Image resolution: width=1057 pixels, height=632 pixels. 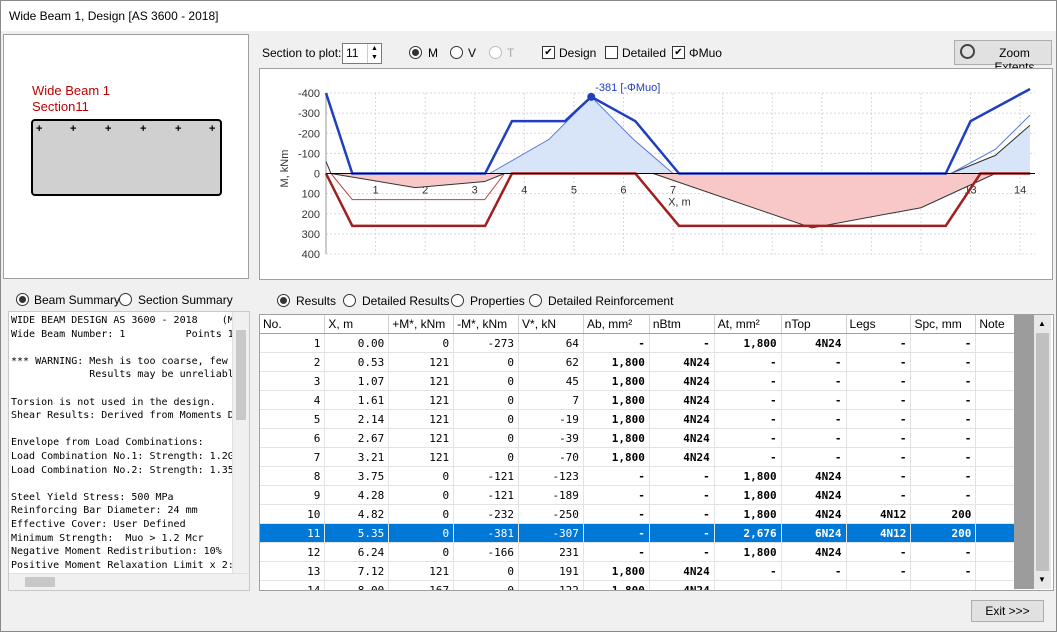 What do you see at coordinates (748, 324) in the screenshot?
I see `column-header: At, mm²` at bounding box center [748, 324].